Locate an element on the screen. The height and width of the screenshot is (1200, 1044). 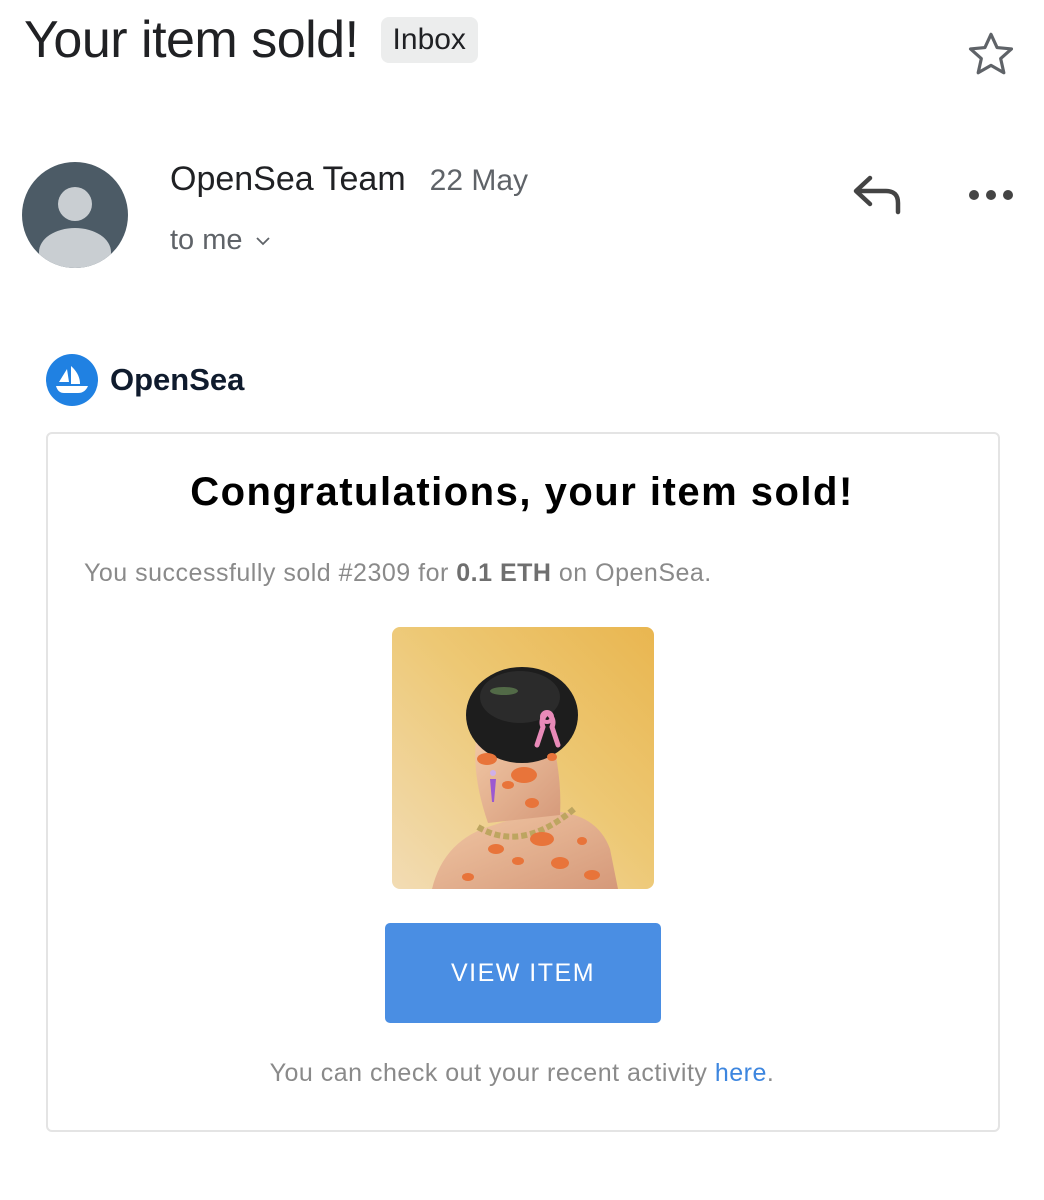
view-item-button: VIEW ITEM is located at coordinates (523, 973).